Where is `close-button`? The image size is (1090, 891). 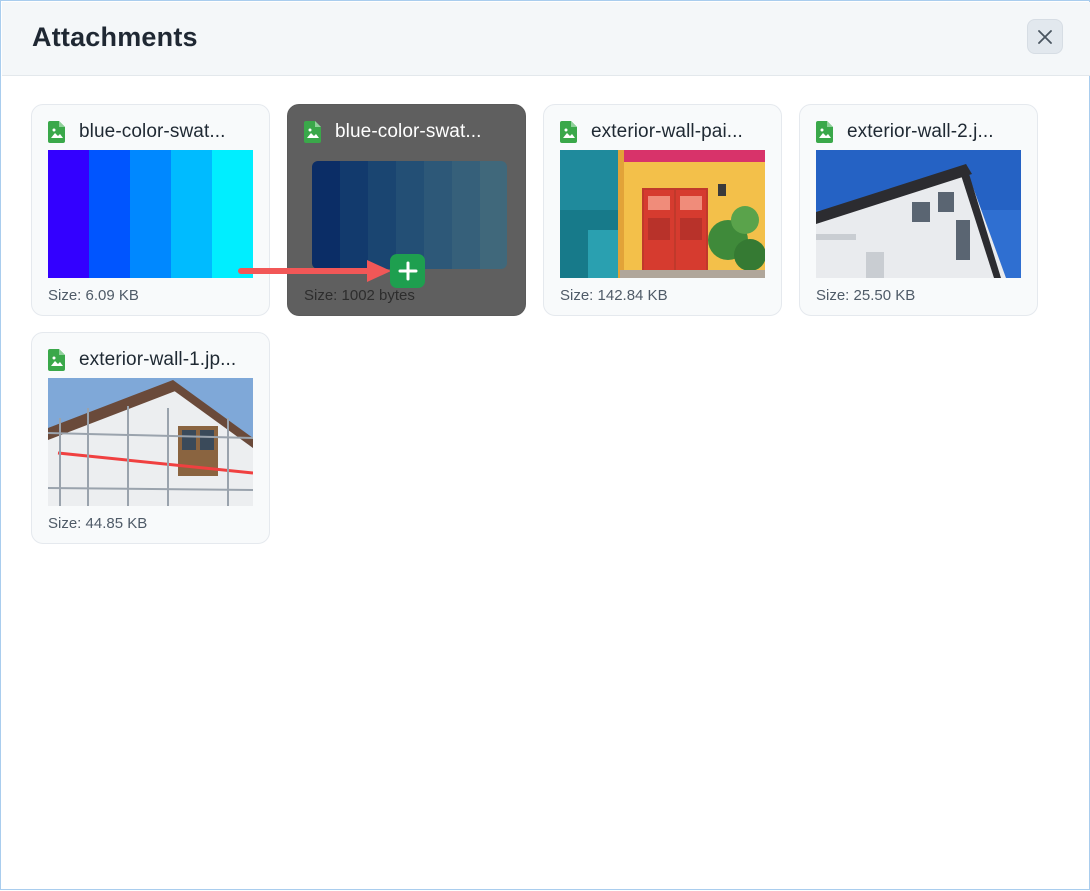
close-button is located at coordinates (1045, 36).